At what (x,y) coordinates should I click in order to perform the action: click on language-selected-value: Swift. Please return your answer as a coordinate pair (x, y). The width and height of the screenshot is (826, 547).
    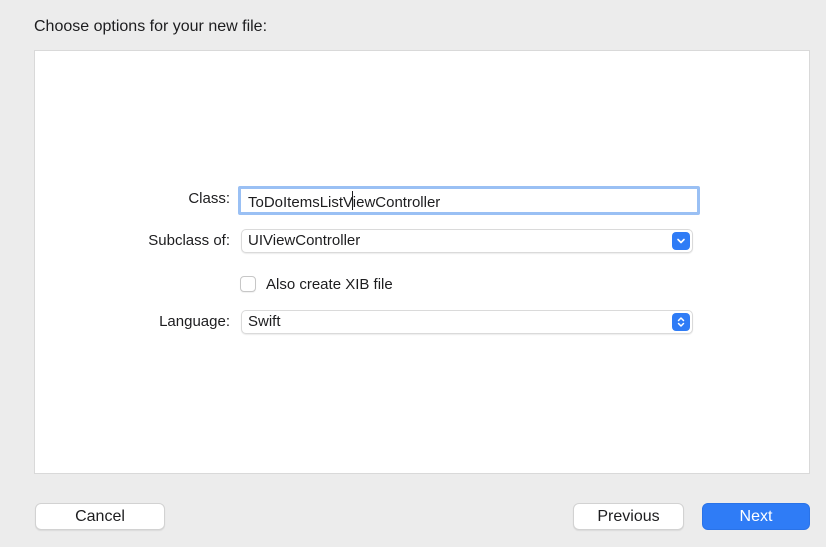
    Looking at the image, I should click on (264, 321).